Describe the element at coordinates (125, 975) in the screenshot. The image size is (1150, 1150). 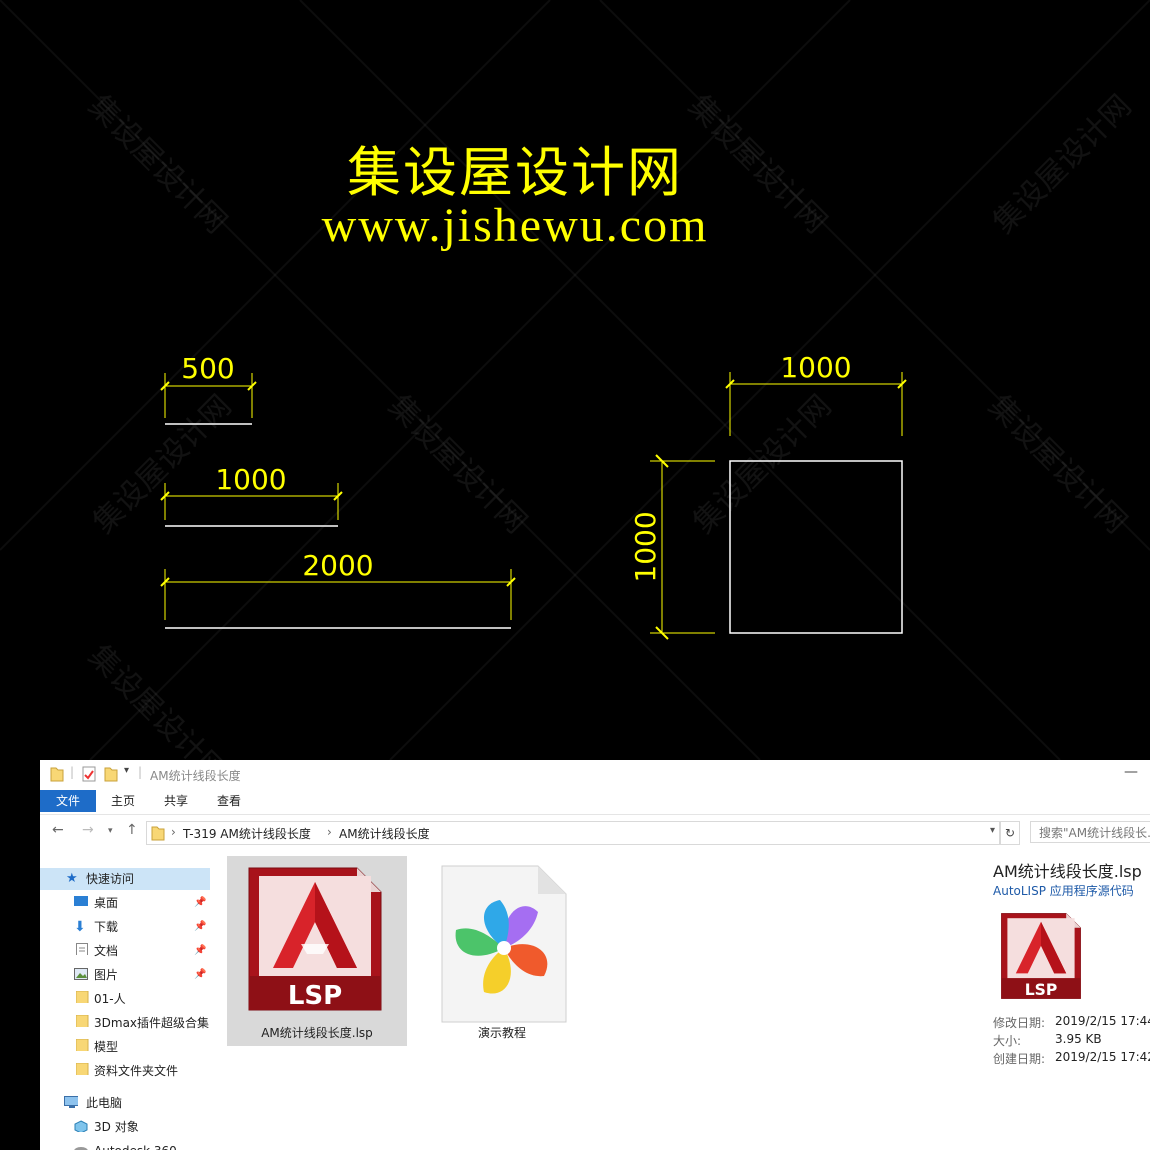
I see `nav-item-pictures: 图片 📌` at that location.